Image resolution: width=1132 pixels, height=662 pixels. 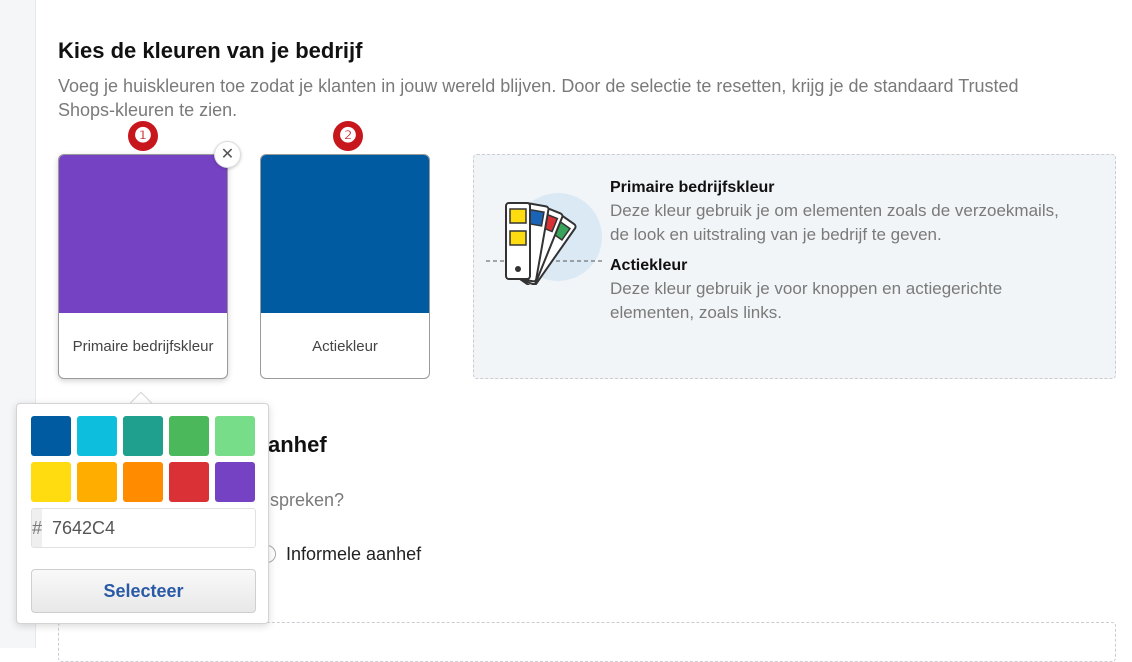 What do you see at coordinates (143, 459) in the screenshot?
I see `color-palette` at bounding box center [143, 459].